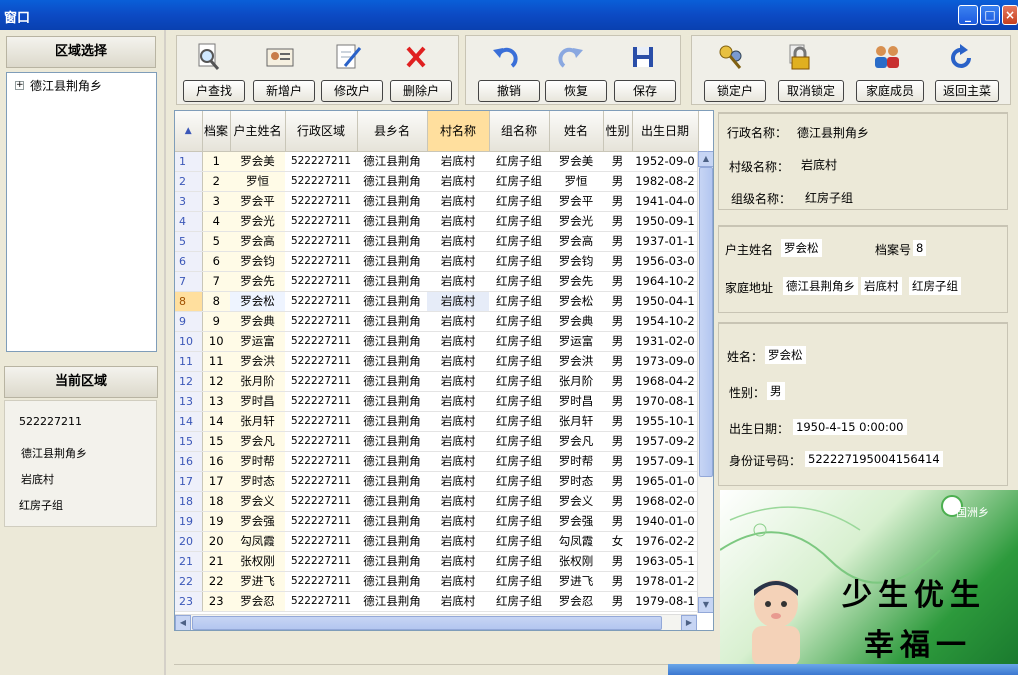  What do you see at coordinates (617, 541) in the screenshot?
I see `table-cell: 女` at bounding box center [617, 541].